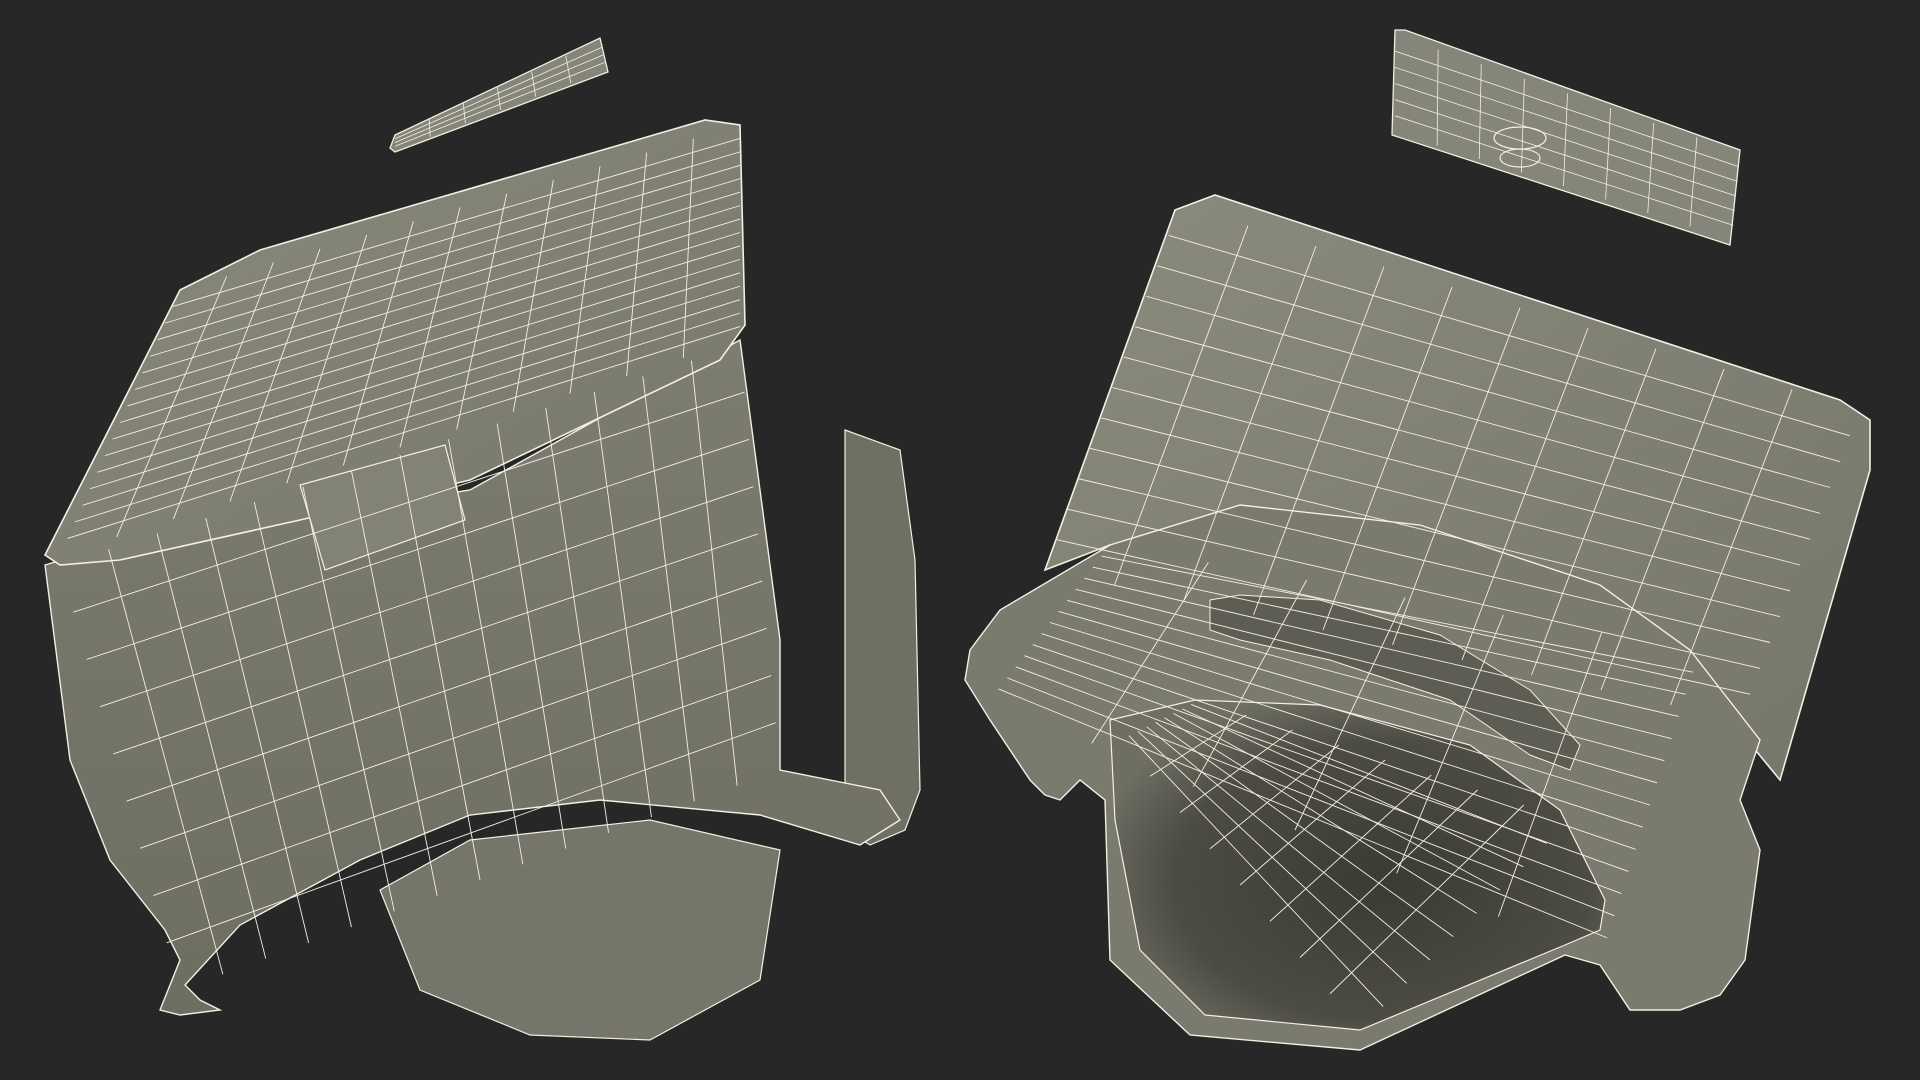 This screenshot has width=1920, height=1080. I want to click on left-side-flange, so click(882, 637).